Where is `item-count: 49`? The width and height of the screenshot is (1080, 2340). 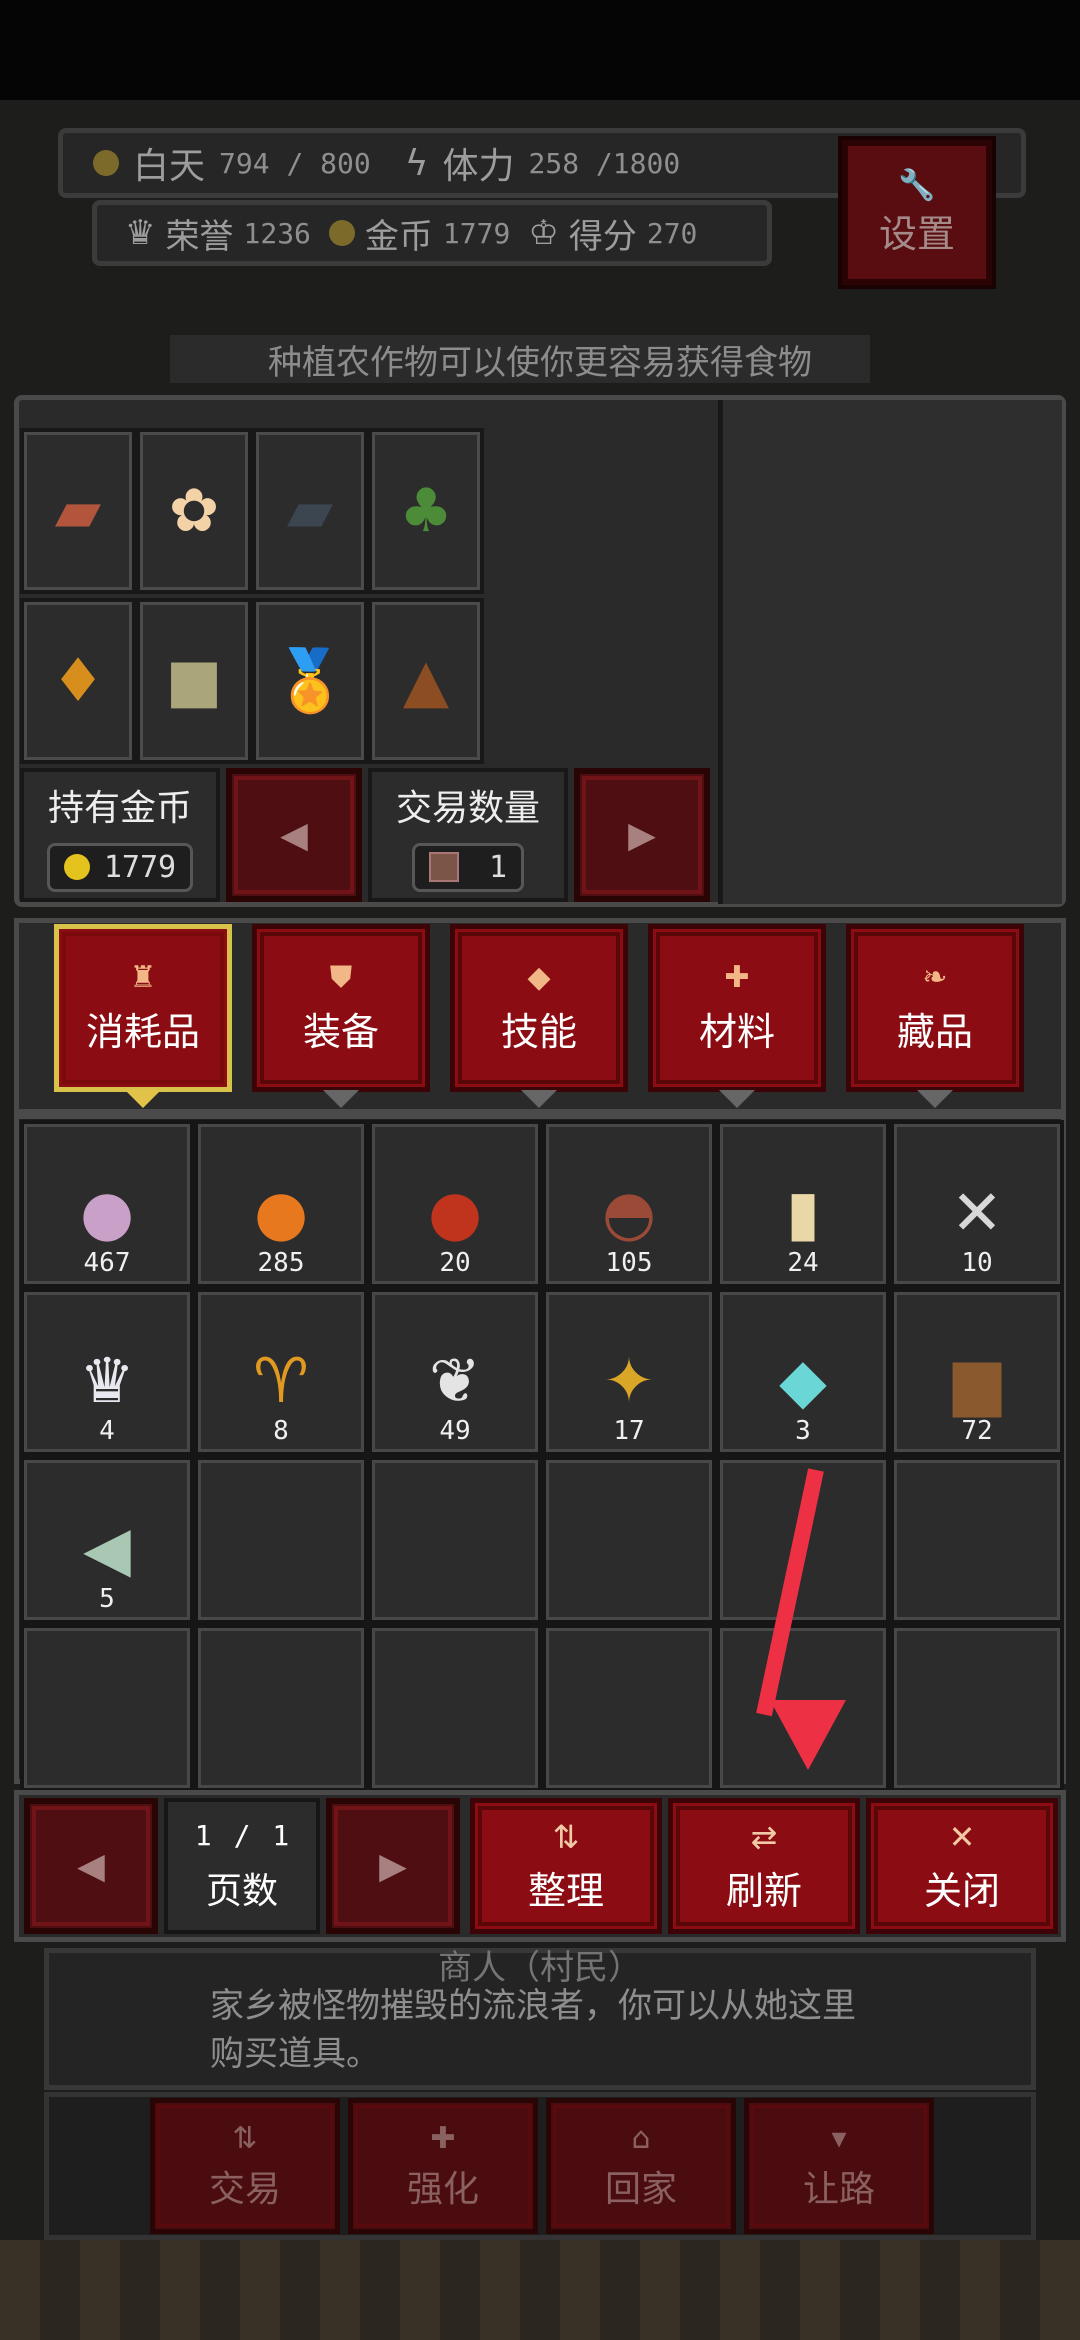
item-count: 49 is located at coordinates (455, 1431).